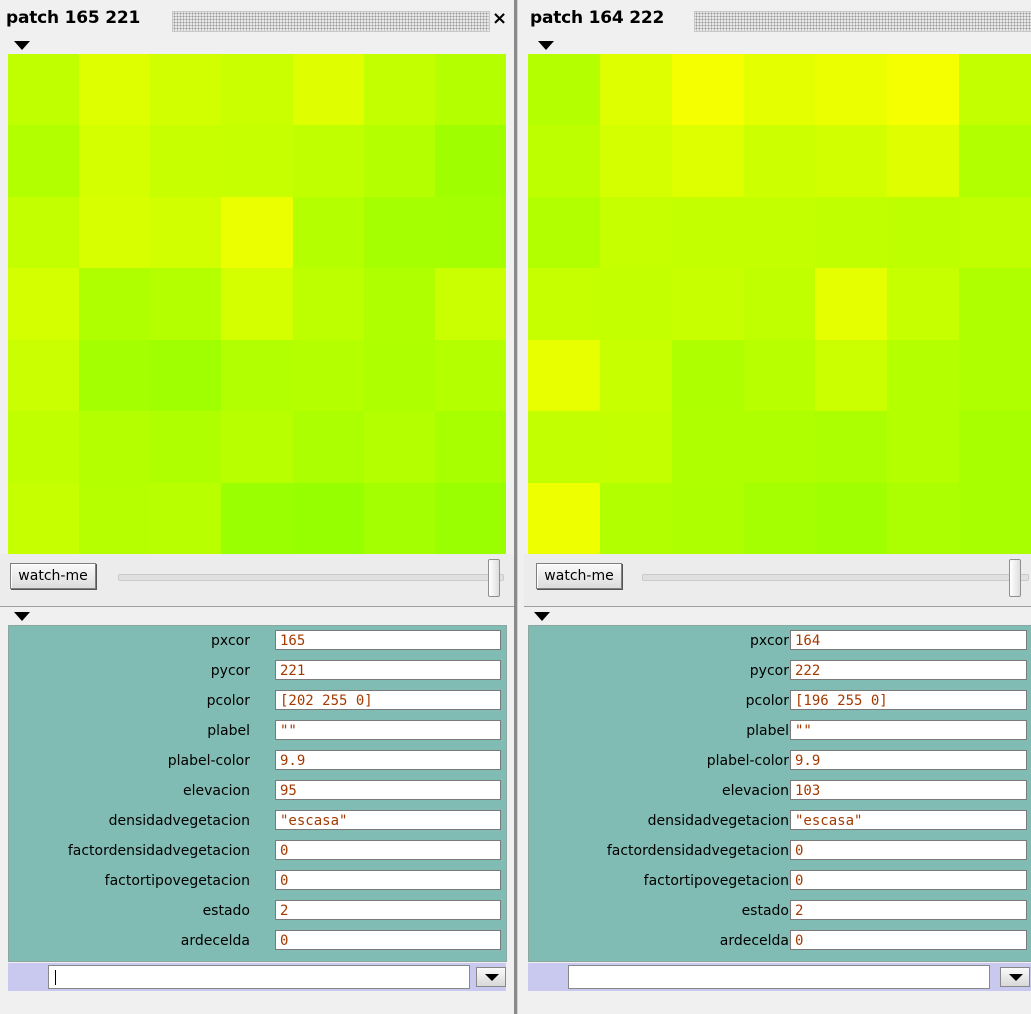 The image size is (1031, 1014). What do you see at coordinates (257, 18) in the screenshot?
I see `title-bar: patch 165 221 ×` at bounding box center [257, 18].